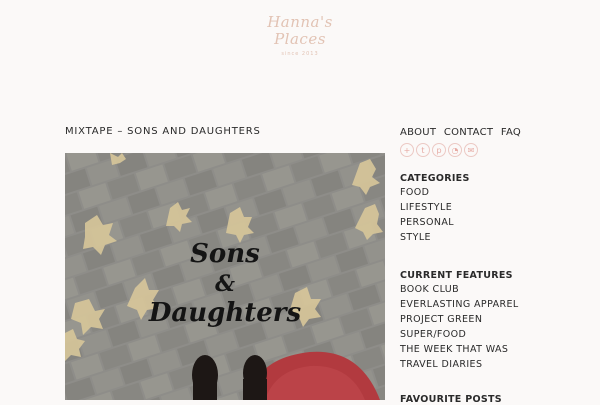  I want to click on current-features-heading: CURRENT FEATURES, so click(456, 275).